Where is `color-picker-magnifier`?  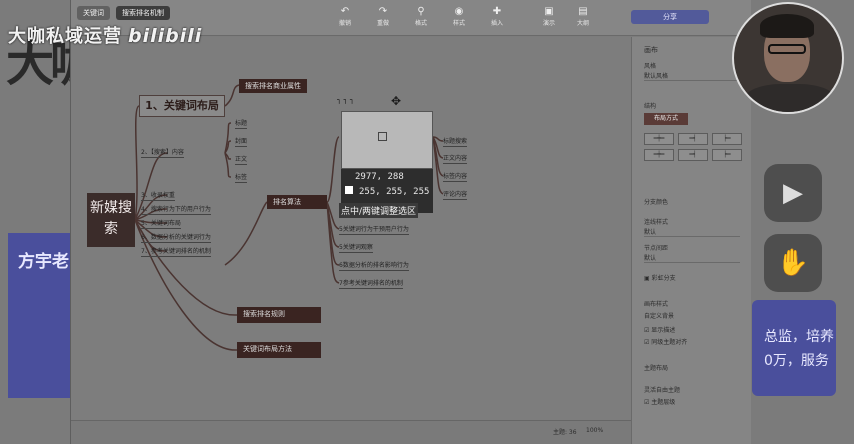
color-picker-magnifier is located at coordinates (387, 140).